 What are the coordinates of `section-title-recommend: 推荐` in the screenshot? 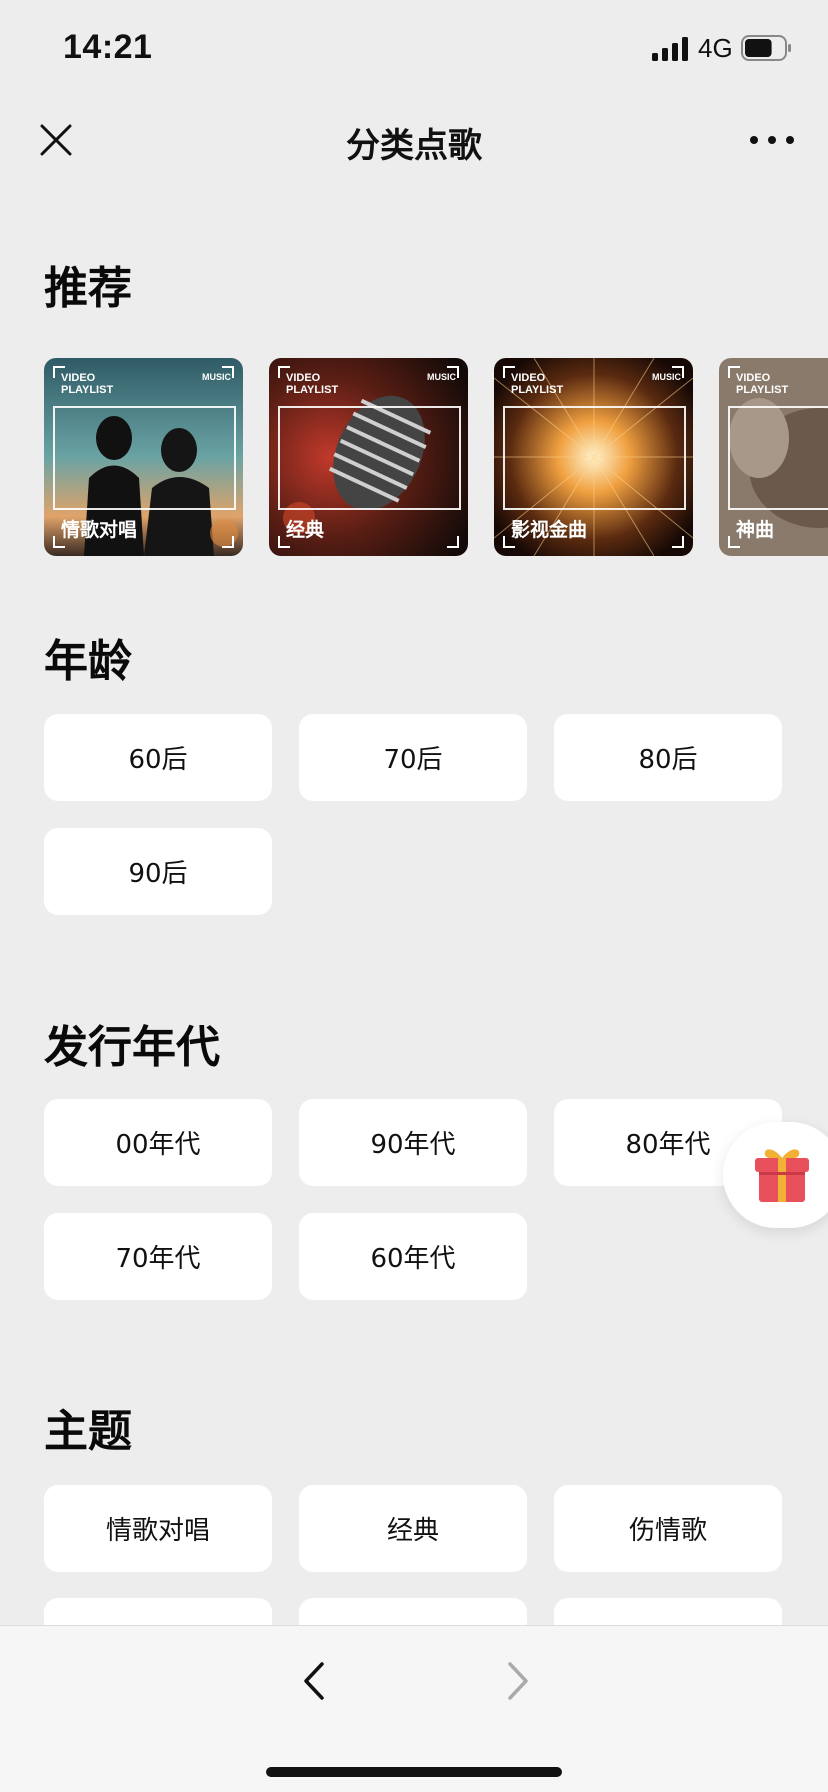 It's located at (88, 288).